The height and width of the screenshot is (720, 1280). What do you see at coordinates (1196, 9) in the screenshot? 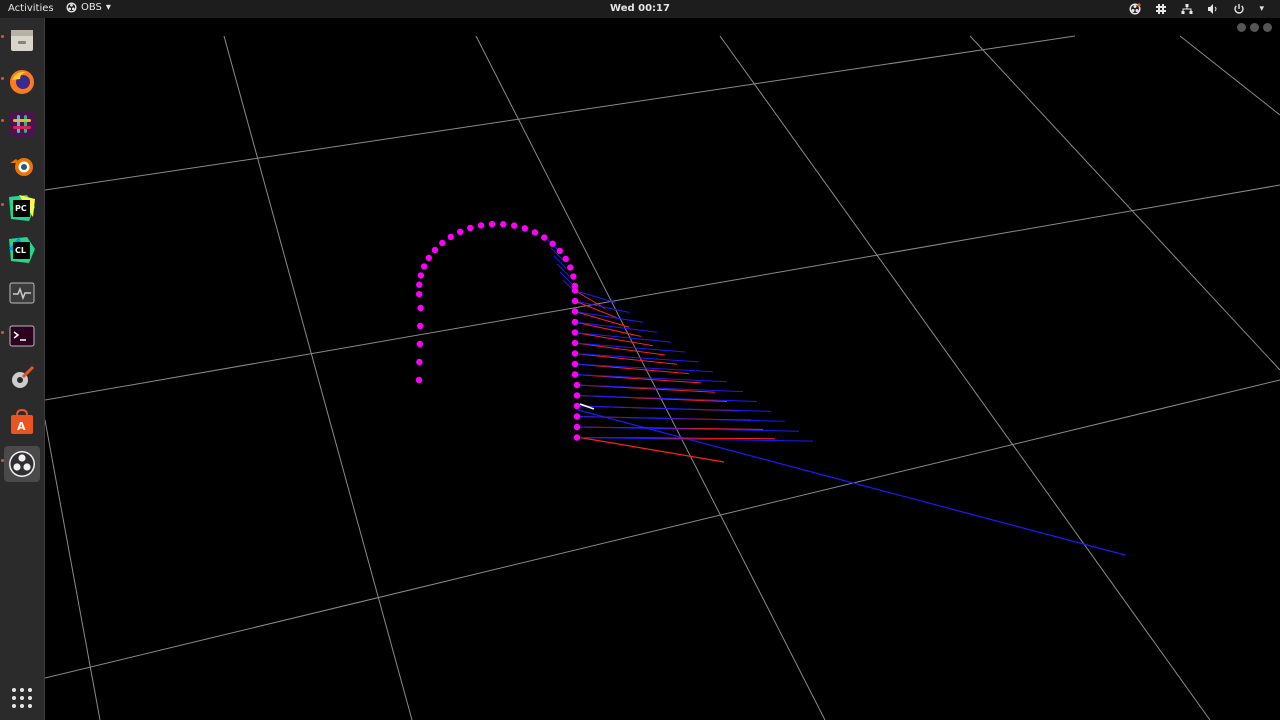
I see `system-tray: ▾` at bounding box center [1196, 9].